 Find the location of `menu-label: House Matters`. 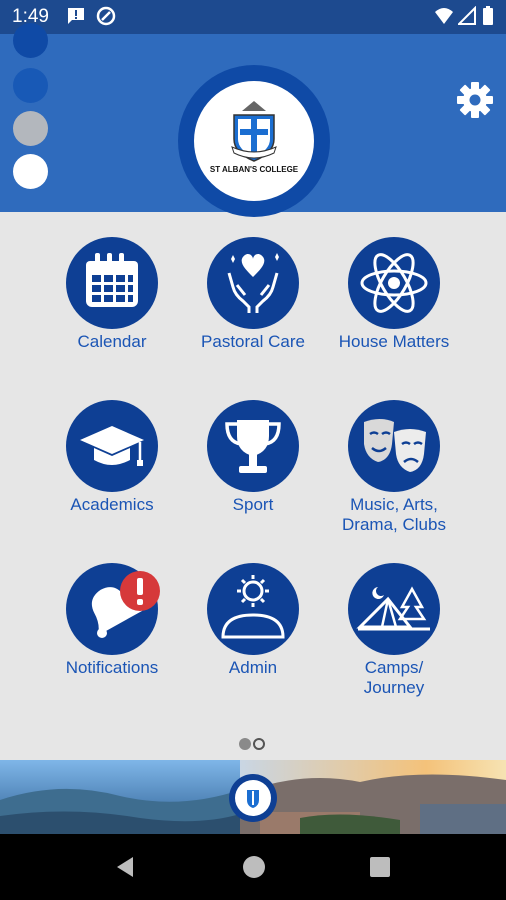

menu-label: House Matters is located at coordinates (394, 341).